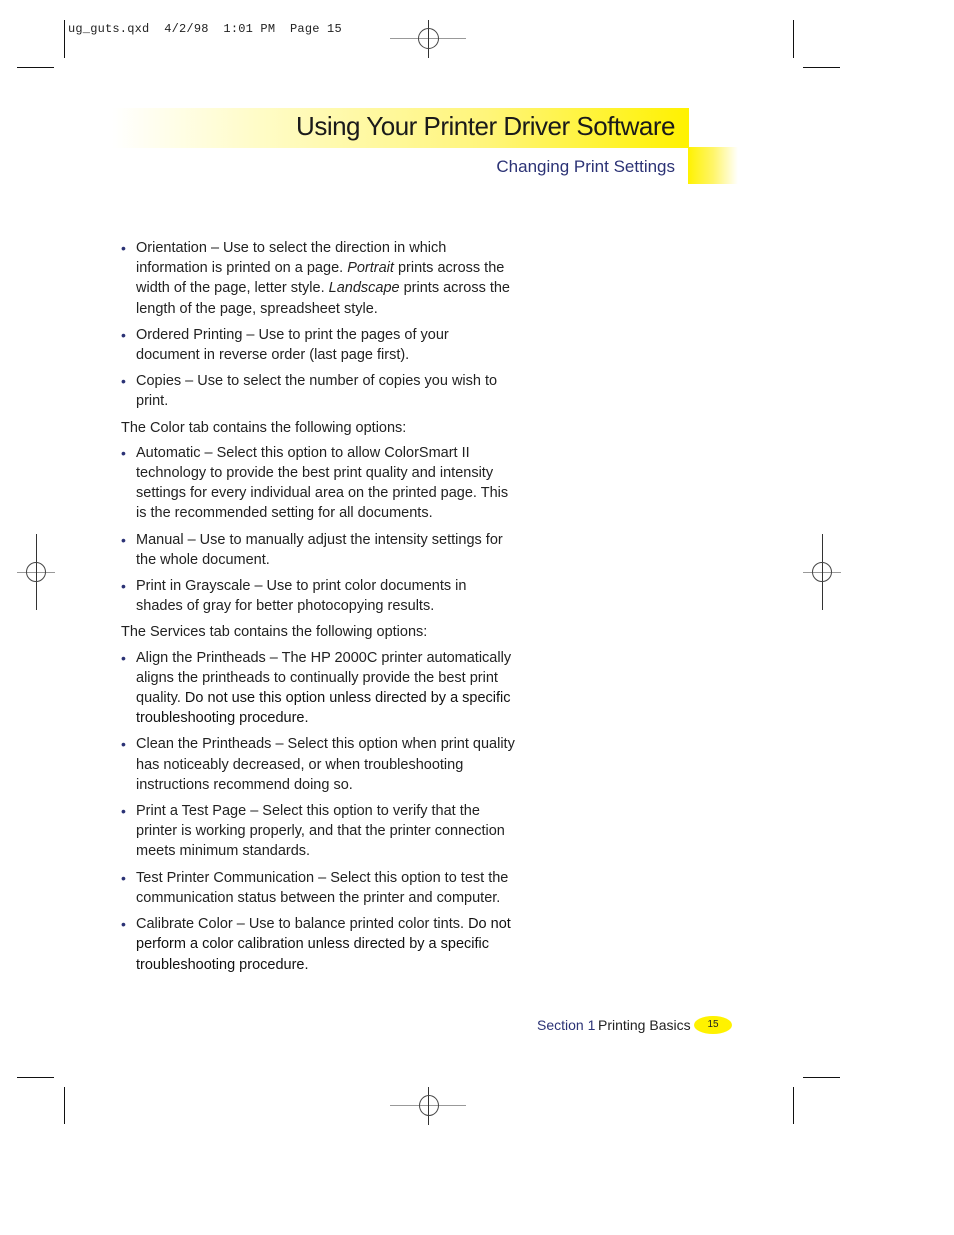 The image size is (954, 1235). What do you see at coordinates (713, 1025) in the screenshot?
I see `page-number-badge: 15` at bounding box center [713, 1025].